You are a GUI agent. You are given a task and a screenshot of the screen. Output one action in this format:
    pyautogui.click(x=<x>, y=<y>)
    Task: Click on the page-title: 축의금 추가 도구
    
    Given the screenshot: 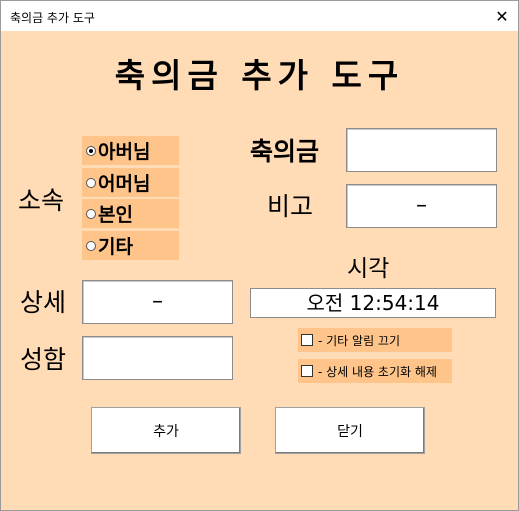 What is the action you would take?
    pyautogui.click(x=259, y=75)
    